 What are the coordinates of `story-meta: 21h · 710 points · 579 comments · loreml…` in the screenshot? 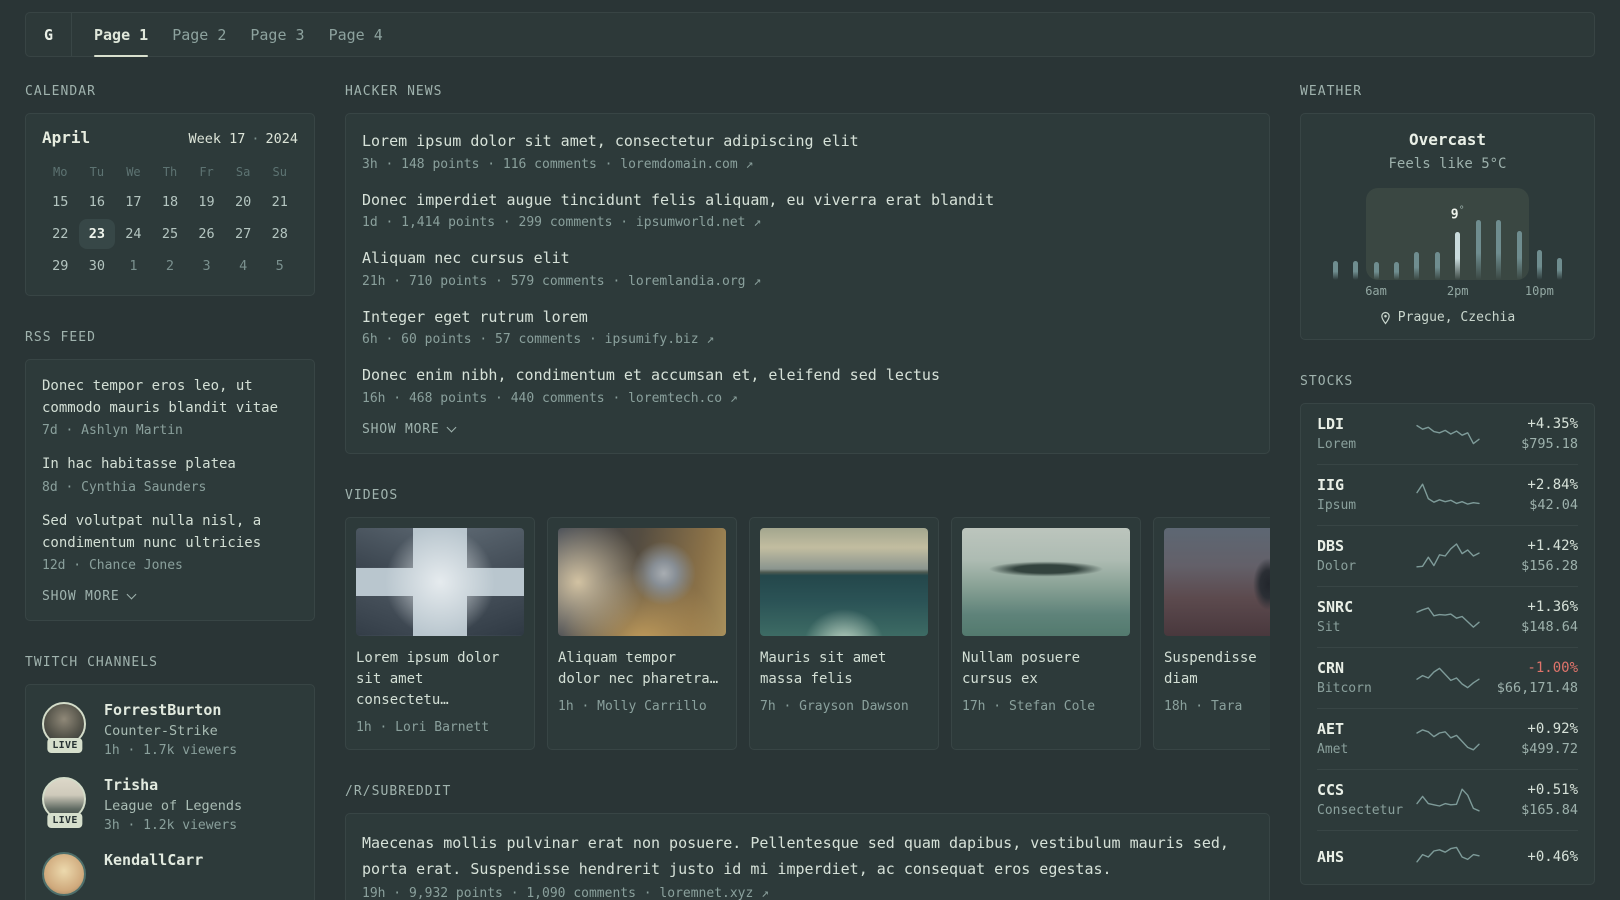 It's located at (562, 281).